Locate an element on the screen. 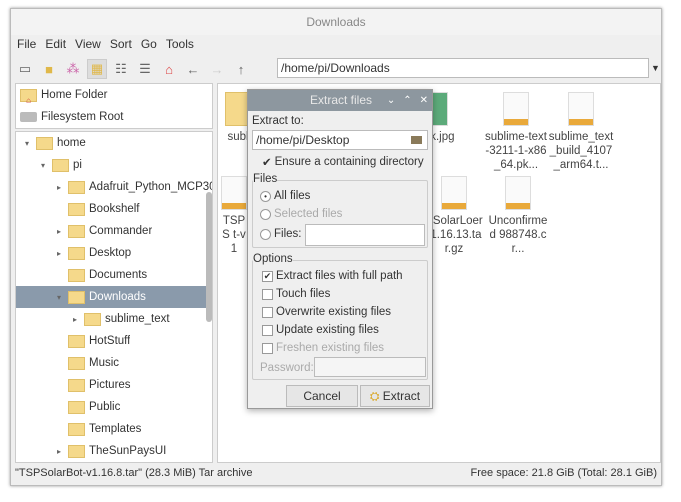 Image resolution: width=681 pixels, height=502 pixels. tree-item: ▸ Commander is located at coordinates (114, 231).